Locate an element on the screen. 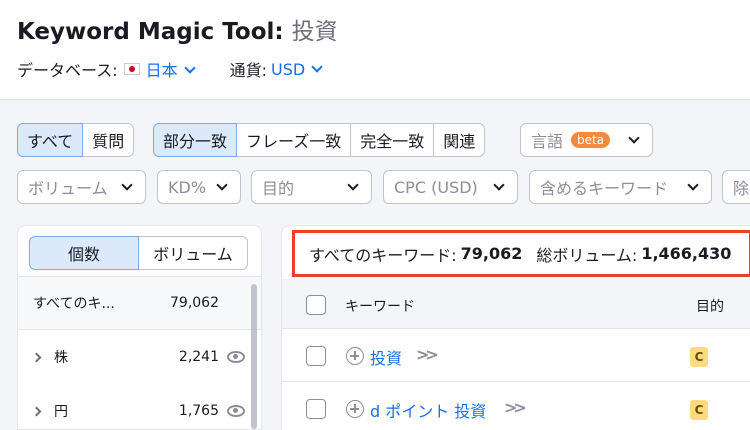  include-keywords-dropdown: 含めるキーワード is located at coordinates (620, 187).